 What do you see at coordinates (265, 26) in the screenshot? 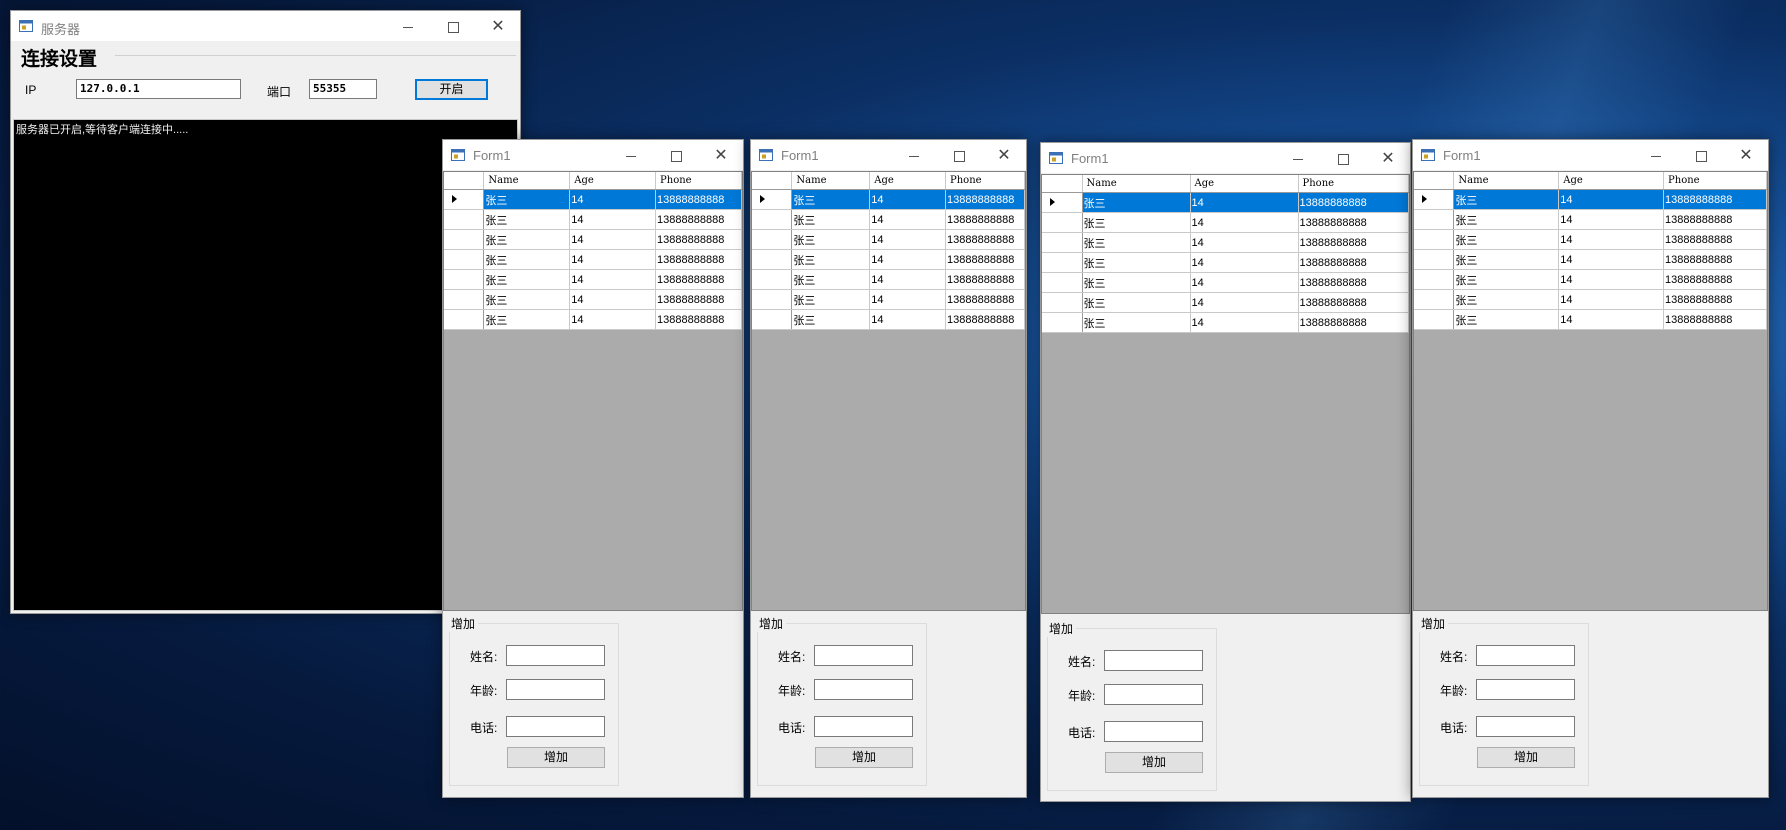
I see `title-bar: 服务器 ✕` at bounding box center [265, 26].